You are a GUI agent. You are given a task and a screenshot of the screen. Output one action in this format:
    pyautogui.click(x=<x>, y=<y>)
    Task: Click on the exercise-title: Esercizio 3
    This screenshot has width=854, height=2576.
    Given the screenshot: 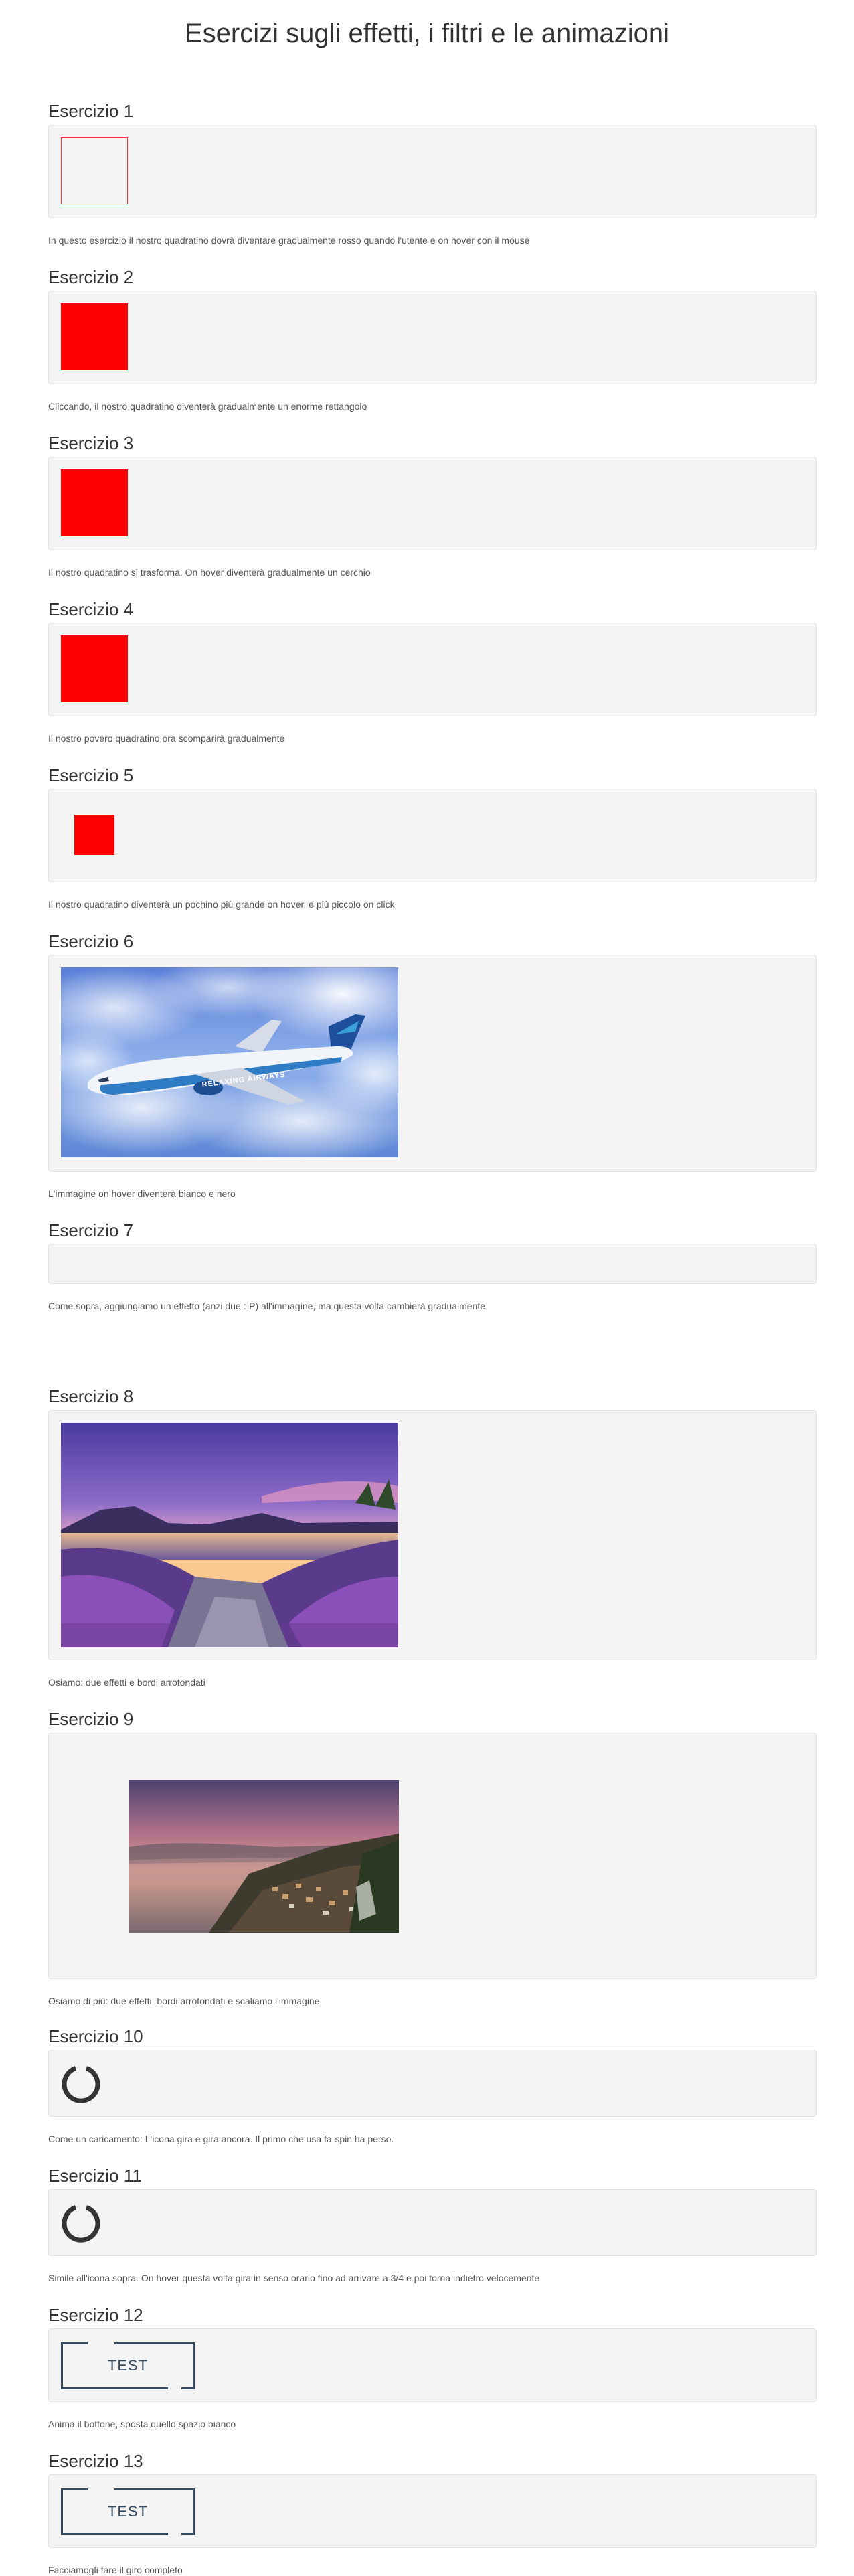 What is the action you would take?
    pyautogui.click(x=91, y=443)
    